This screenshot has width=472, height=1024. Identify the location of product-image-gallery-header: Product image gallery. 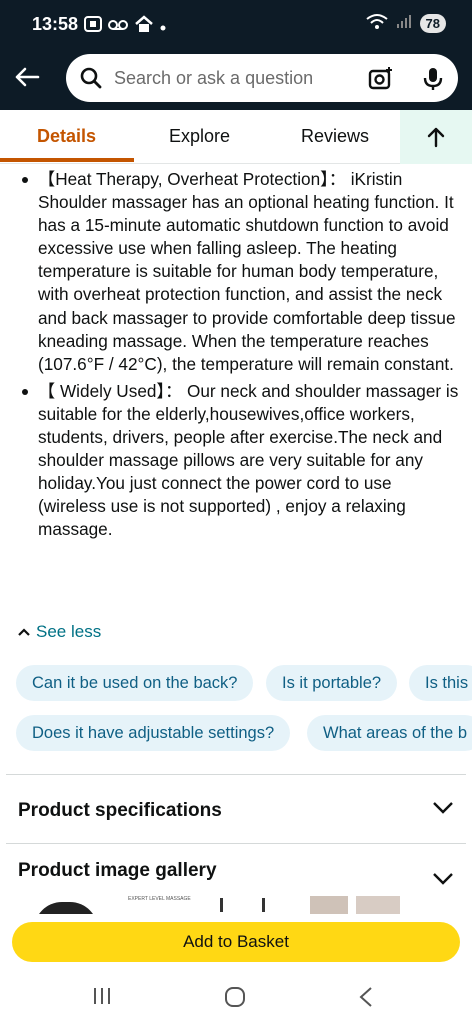
(117, 871).